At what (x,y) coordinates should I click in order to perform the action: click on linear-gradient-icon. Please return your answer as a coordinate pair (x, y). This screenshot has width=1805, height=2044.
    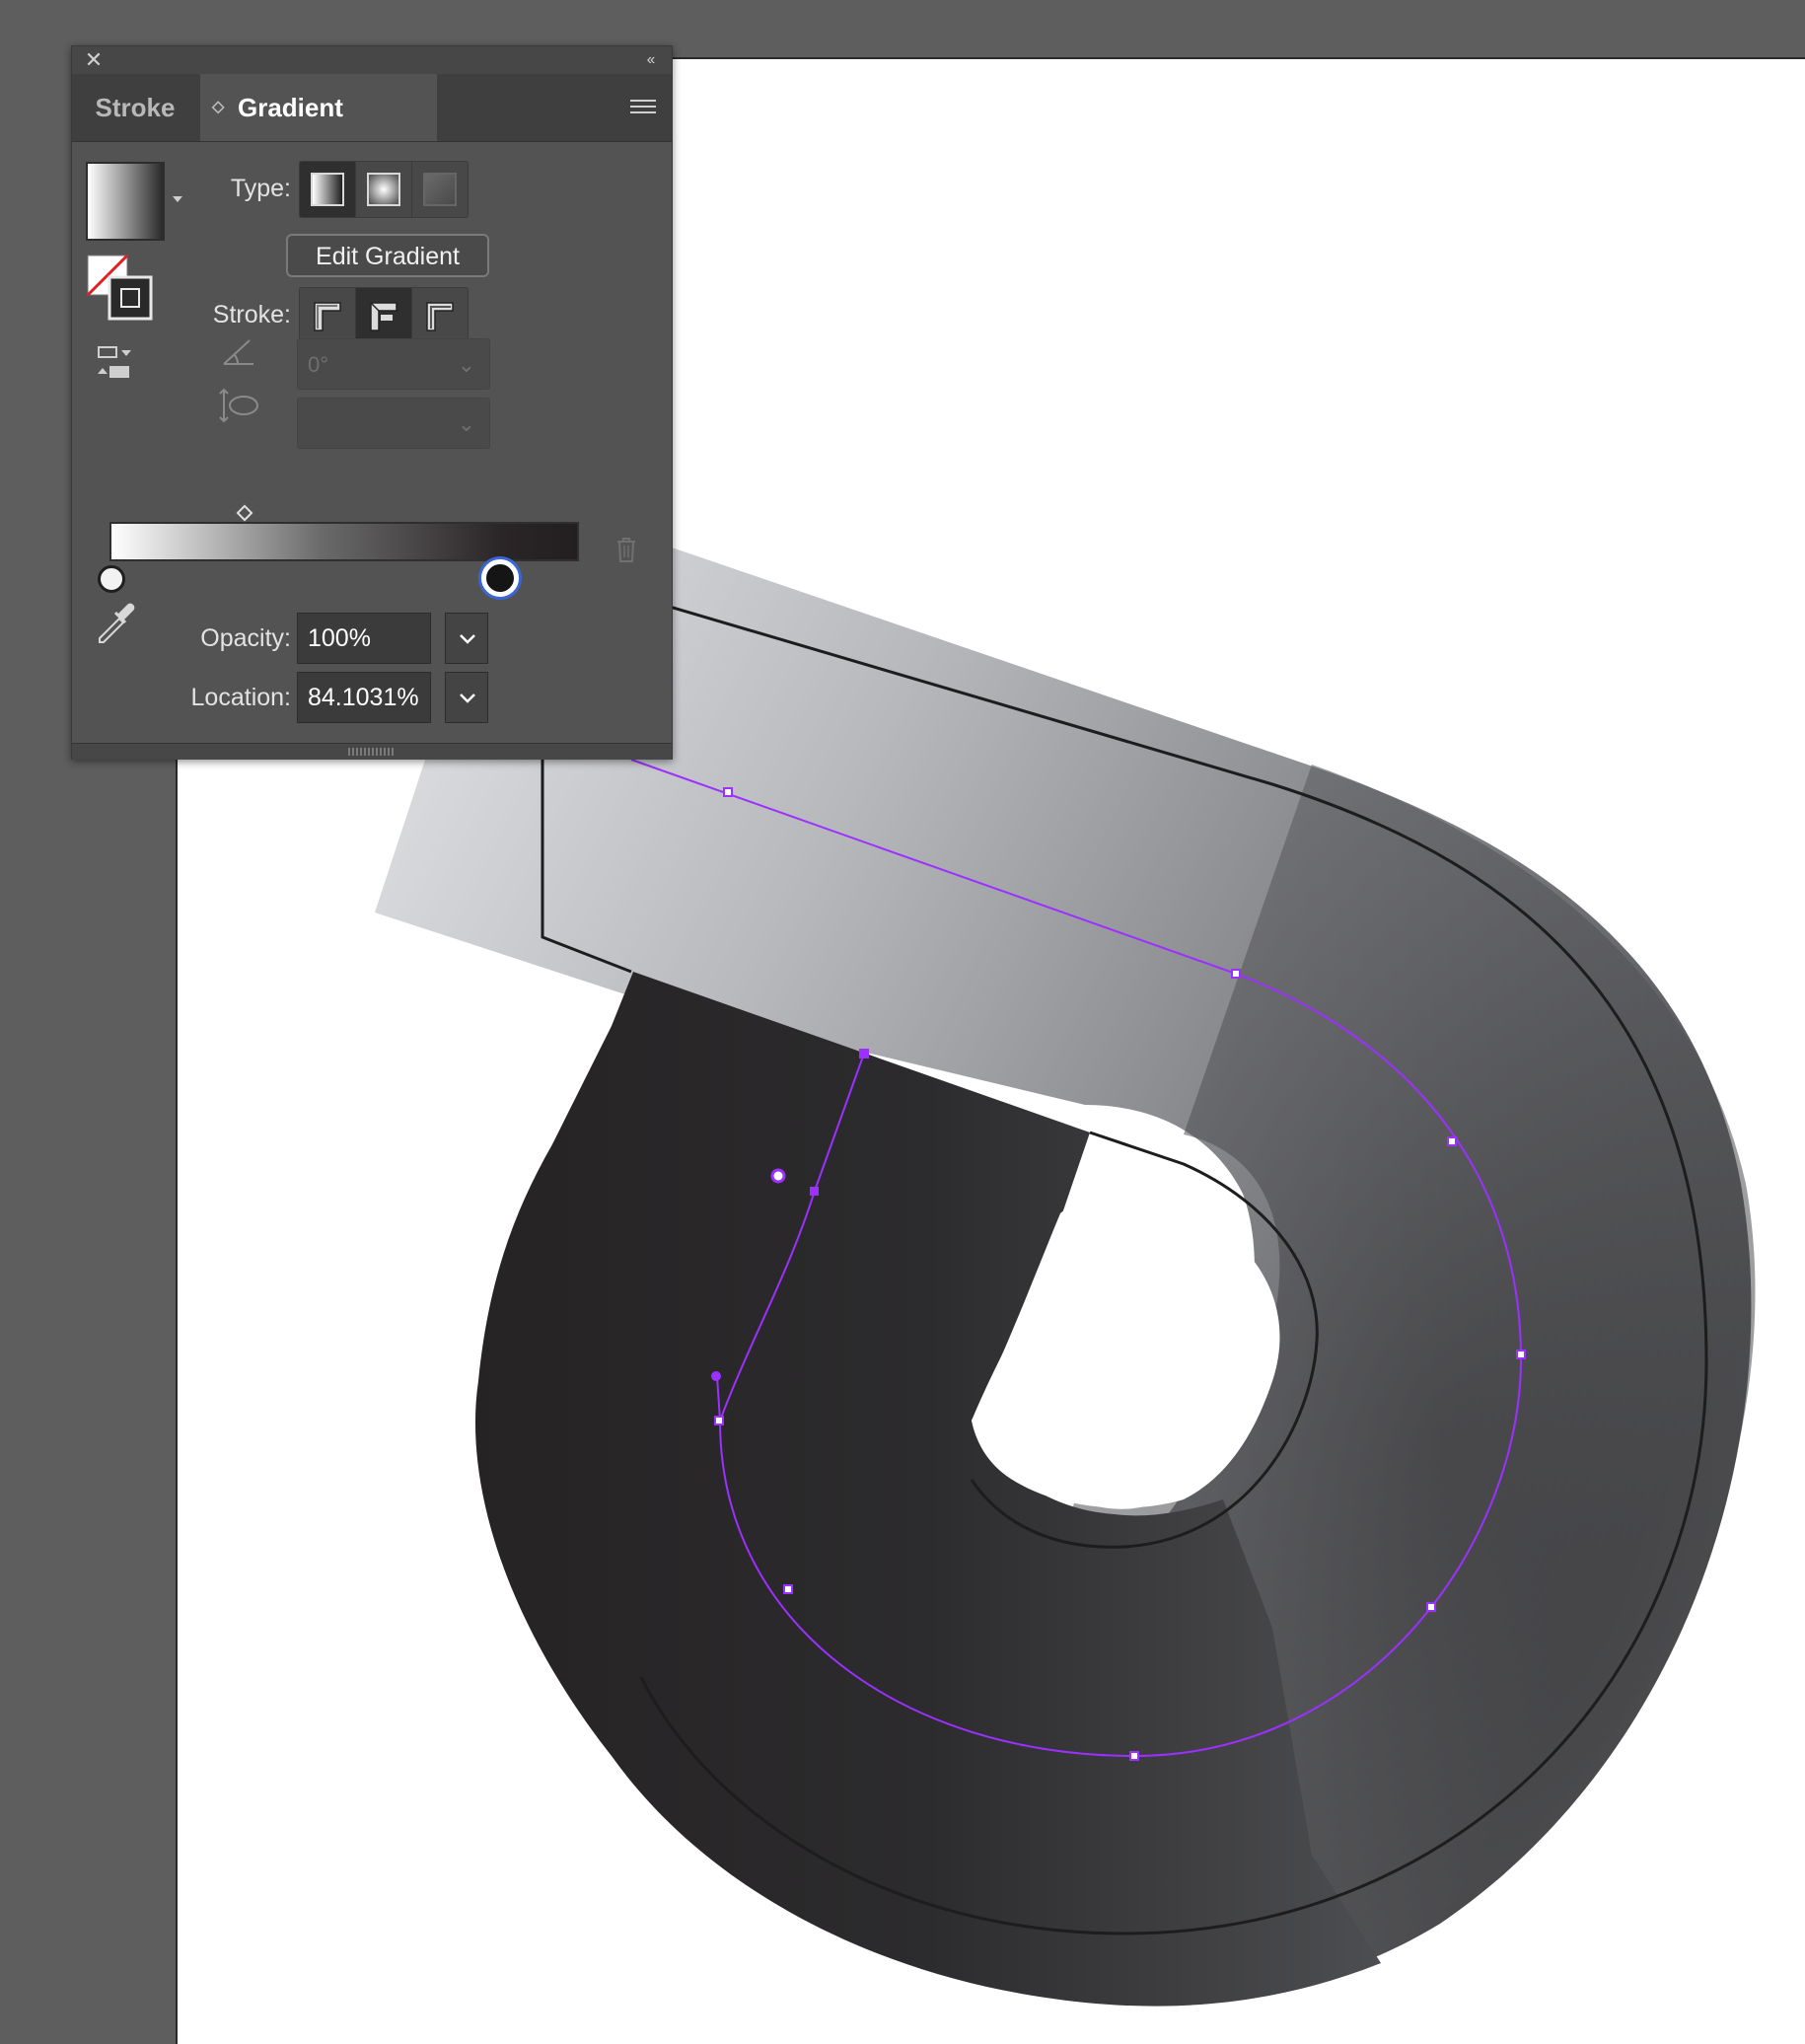
    Looking at the image, I should click on (328, 189).